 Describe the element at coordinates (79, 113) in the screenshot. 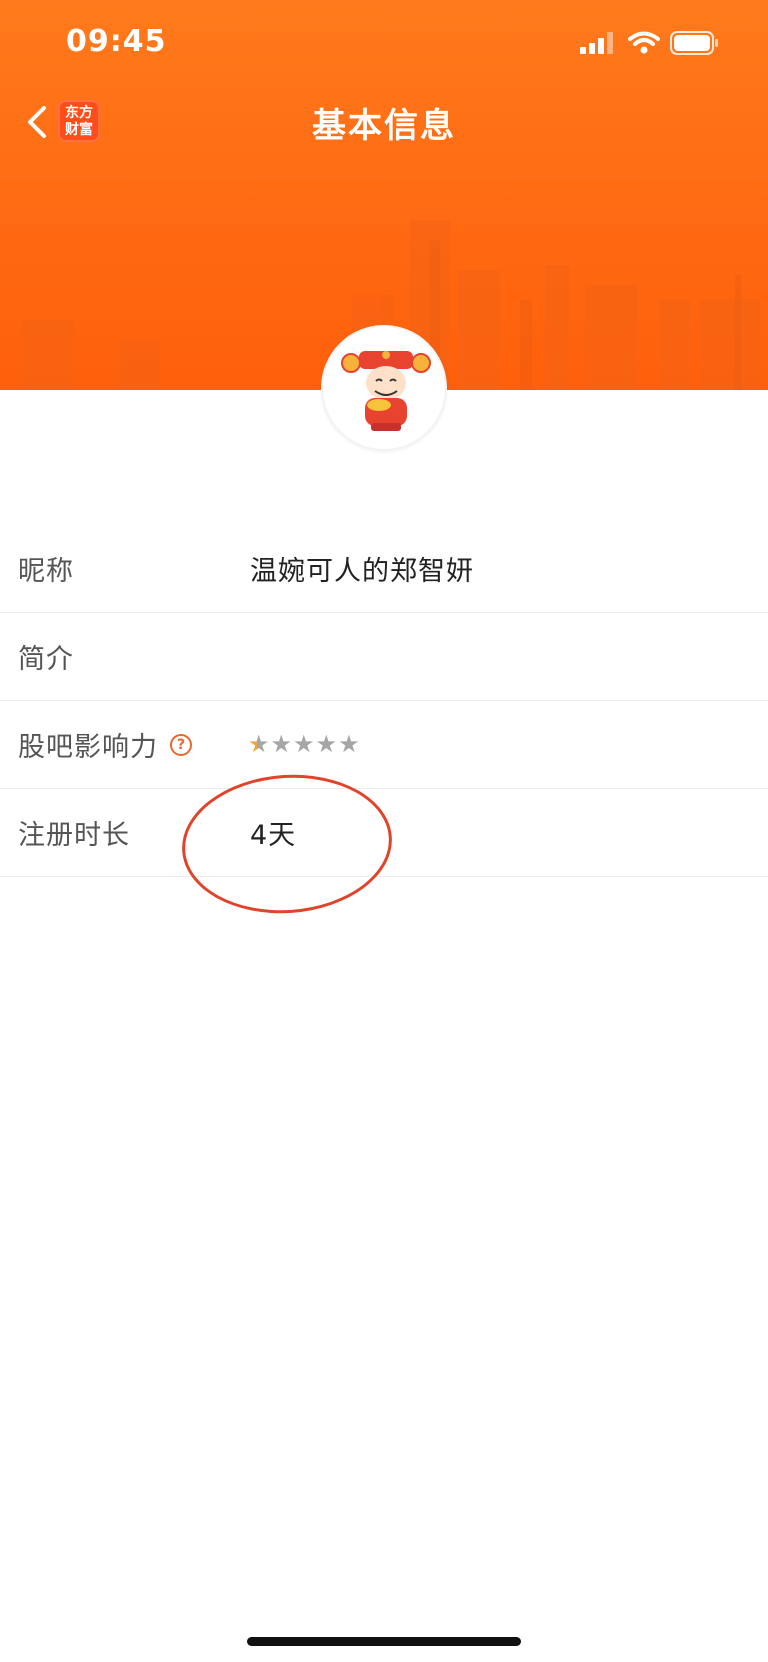

I see `app-logo-line1: 东方` at that location.